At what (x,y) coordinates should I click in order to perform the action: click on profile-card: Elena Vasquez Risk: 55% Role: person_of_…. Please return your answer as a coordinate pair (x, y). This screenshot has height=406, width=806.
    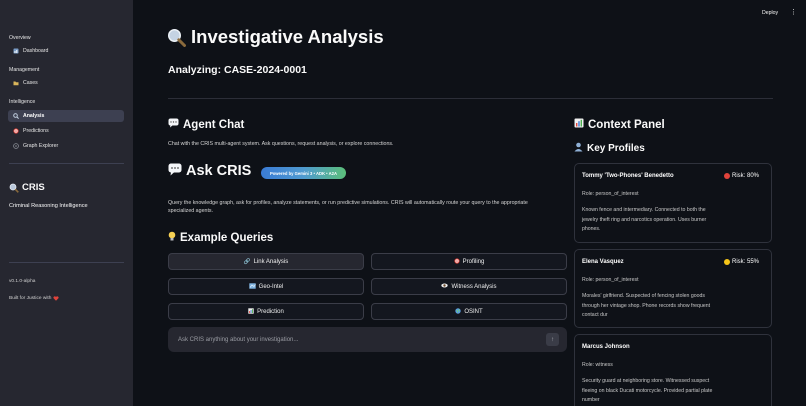
    Looking at the image, I should click on (673, 288).